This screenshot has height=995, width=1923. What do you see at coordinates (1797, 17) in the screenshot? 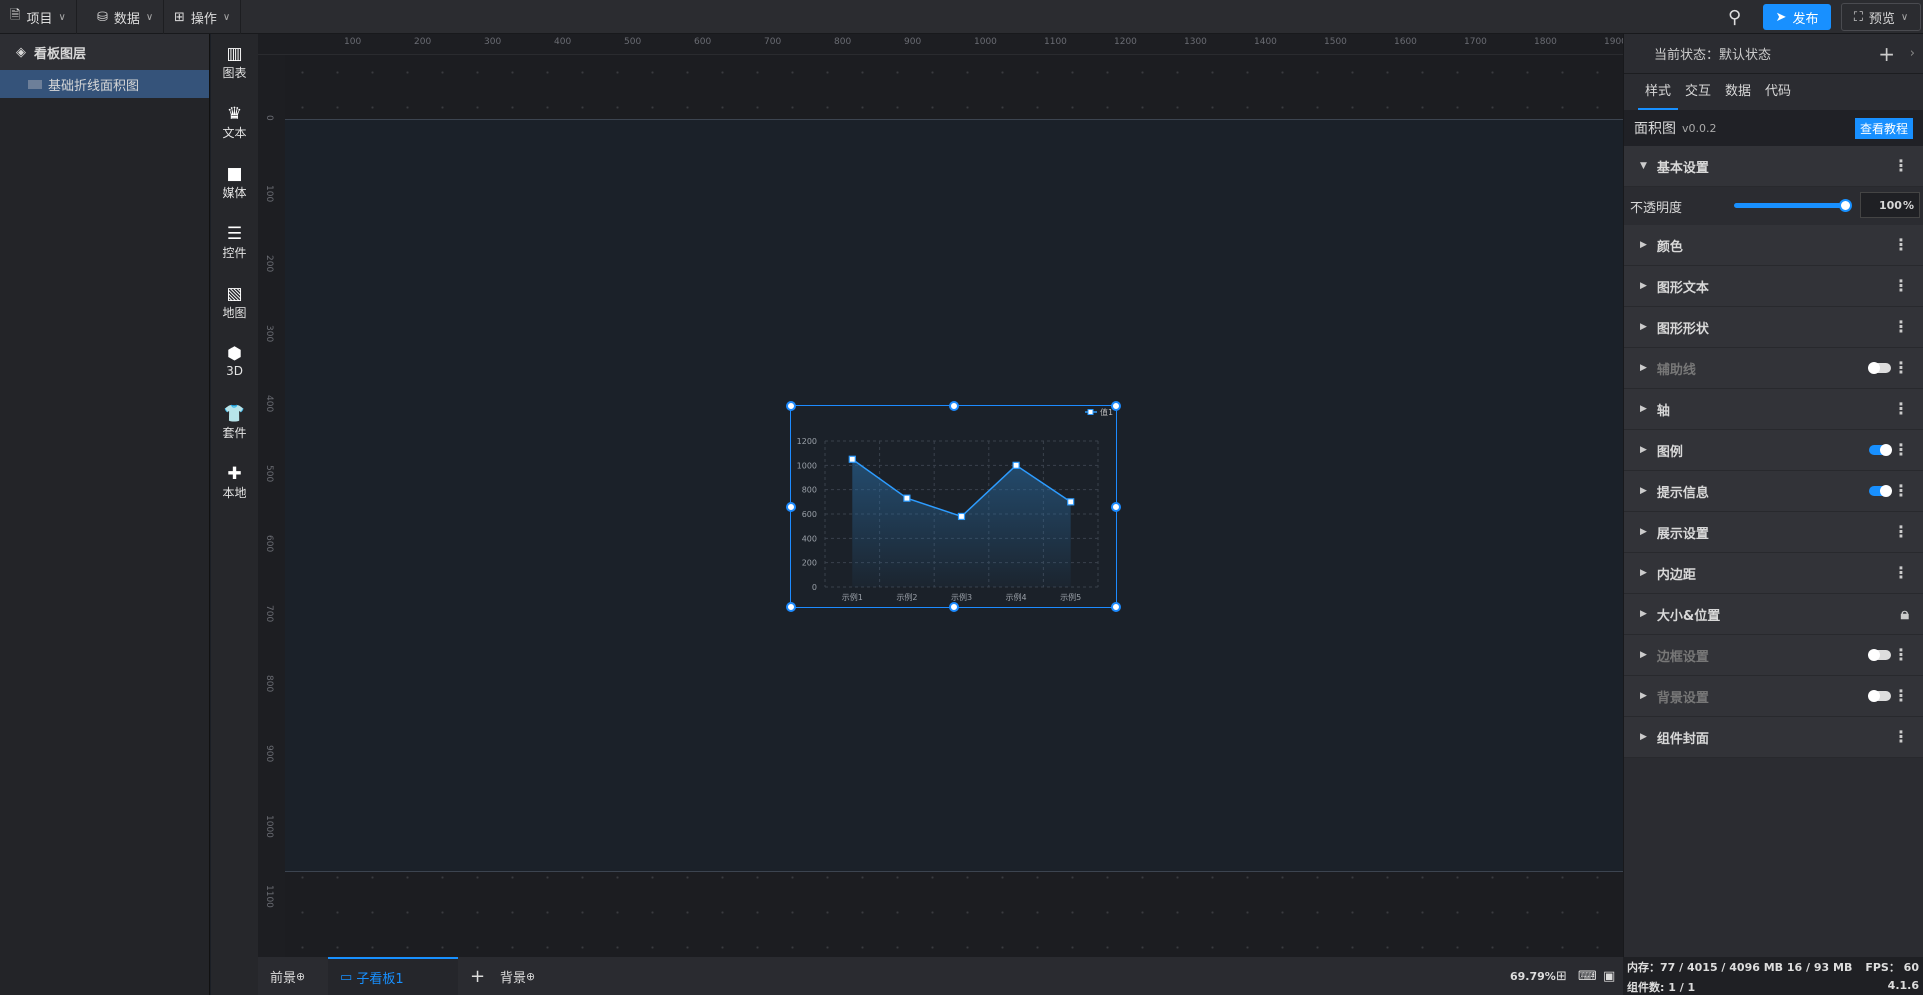
I see `publish-button: ➤ 发布` at bounding box center [1797, 17].